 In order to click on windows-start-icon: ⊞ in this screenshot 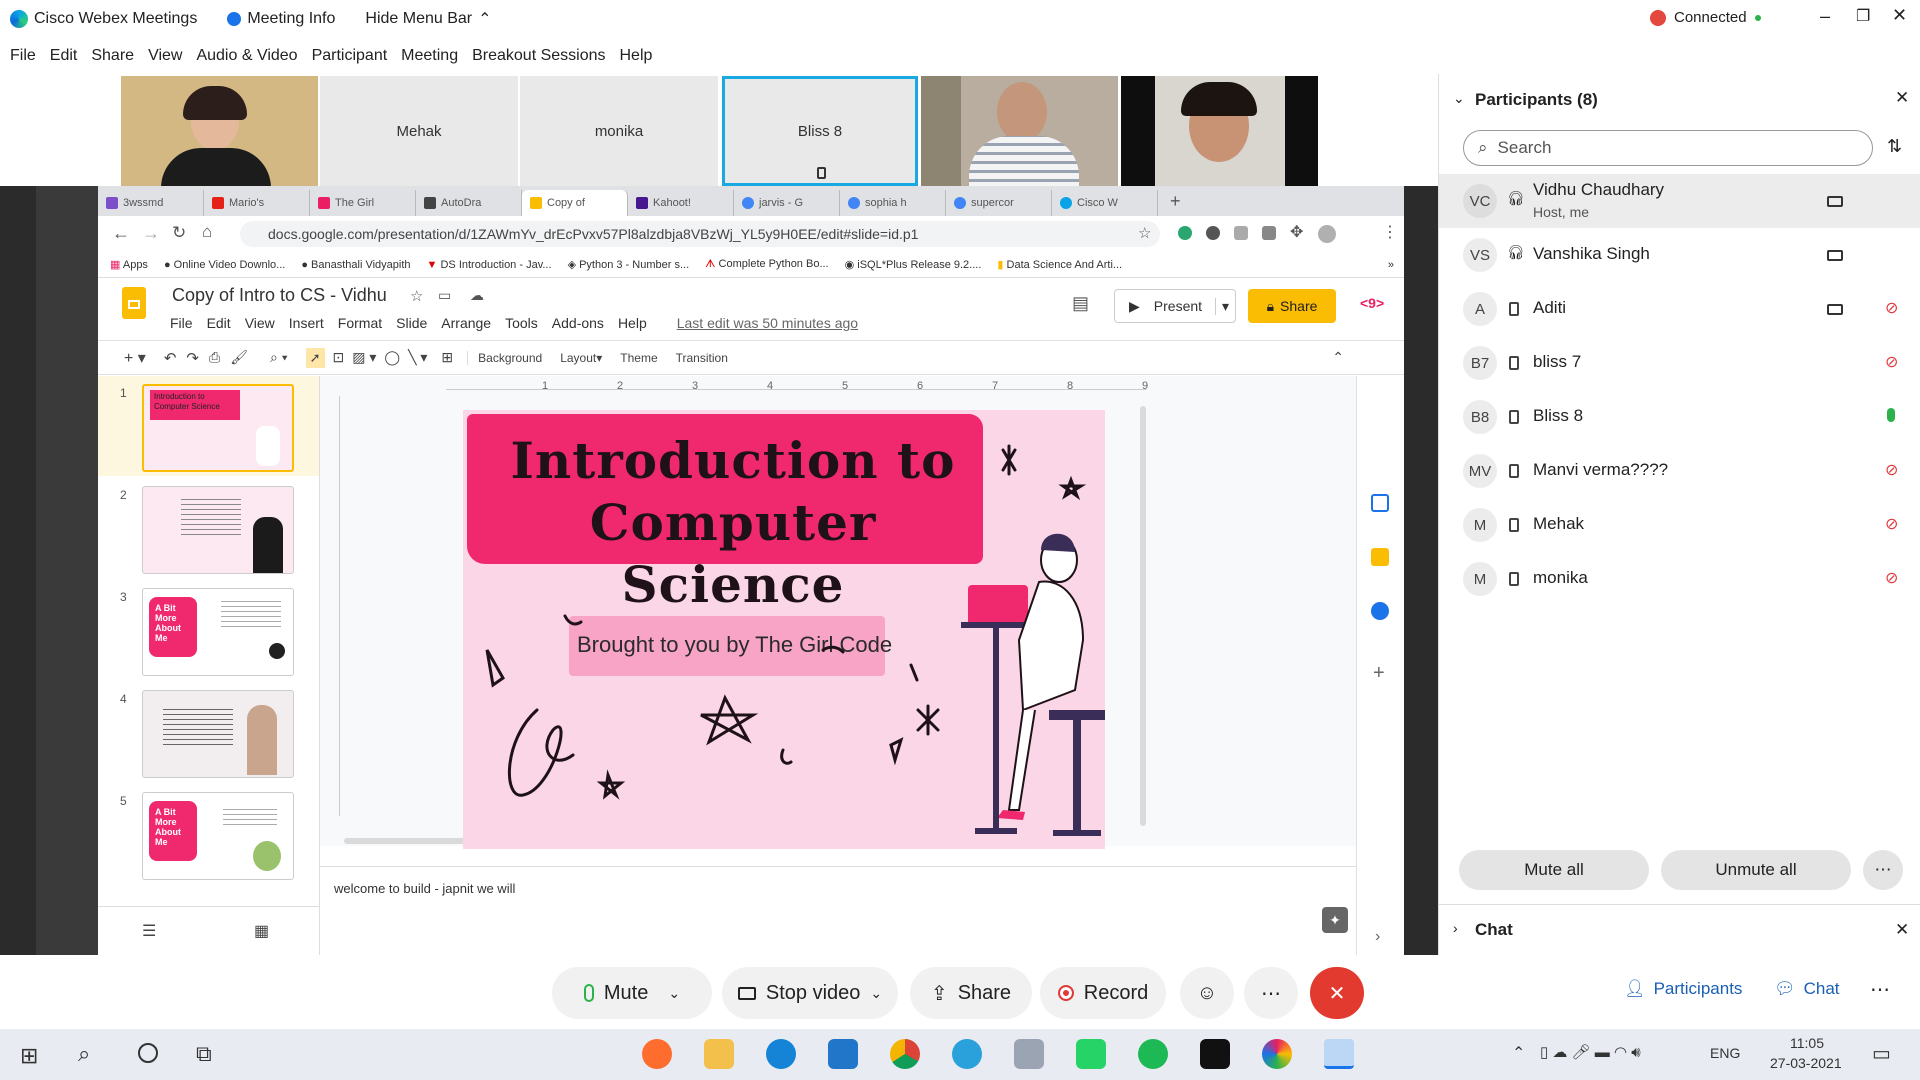, I will do `click(29, 1056)`.